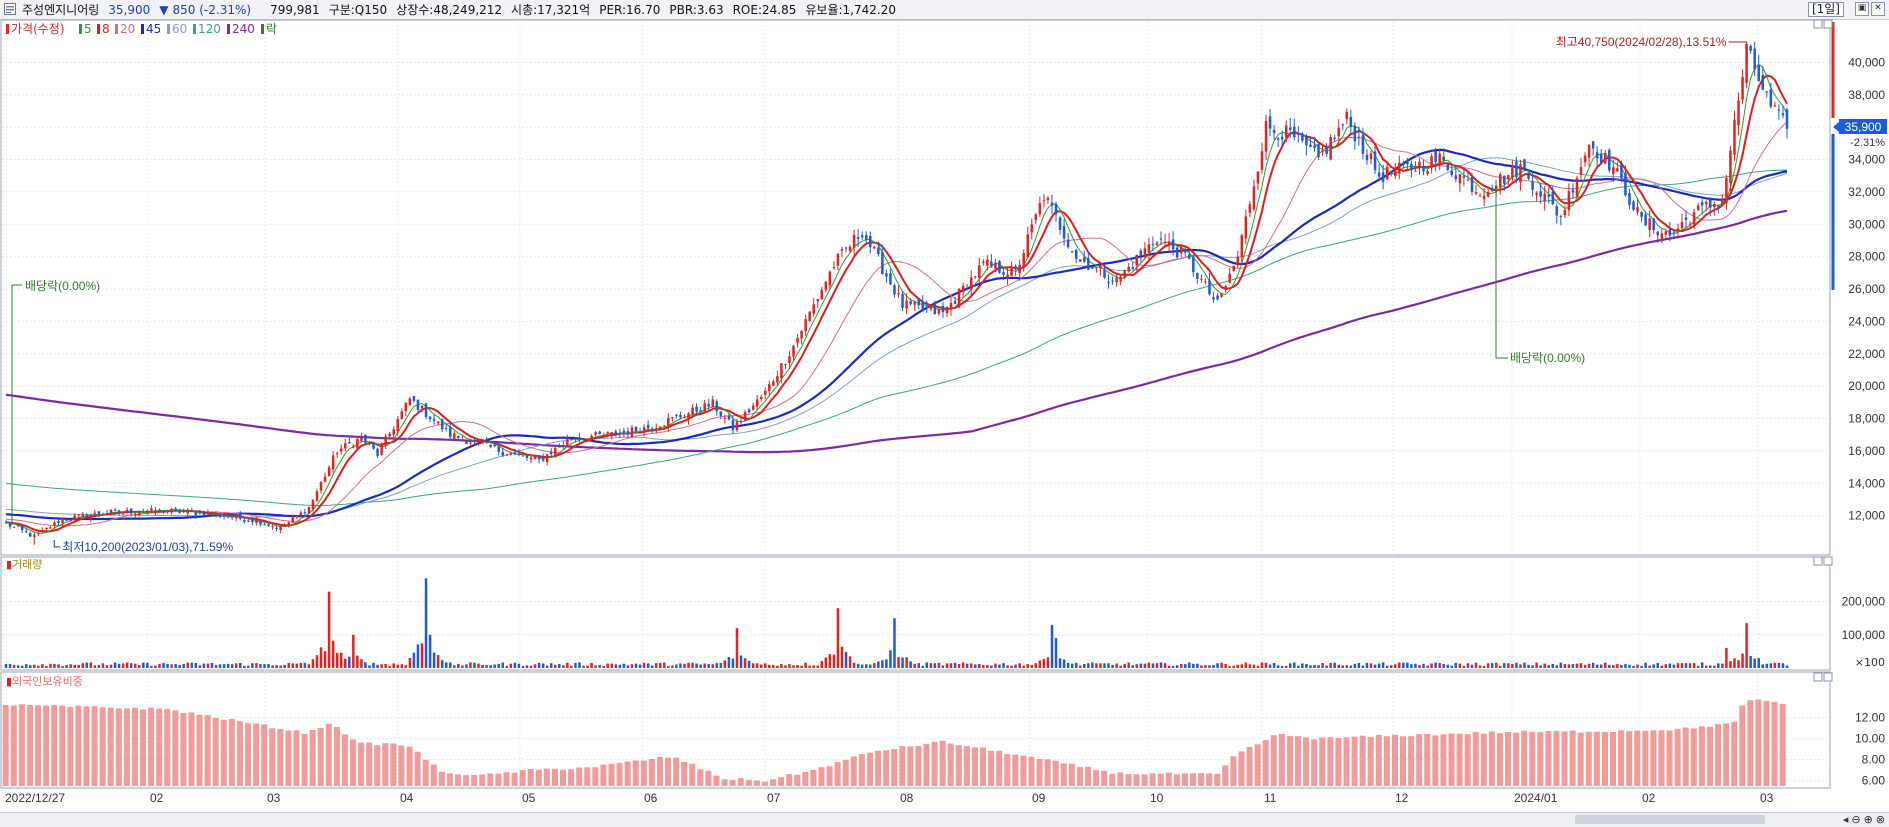 This screenshot has height=827, width=1889. Describe the element at coordinates (1846, 819) in the screenshot. I see `scroll-left-icon: ◂` at that location.